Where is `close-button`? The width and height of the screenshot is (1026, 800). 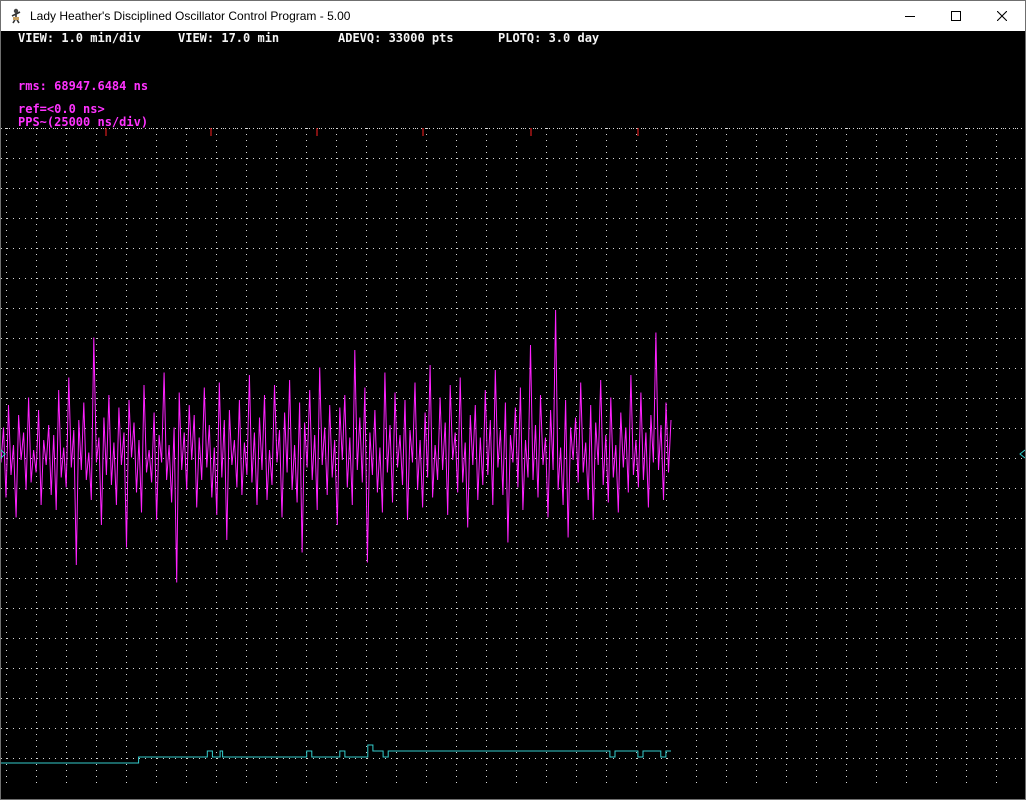
close-button is located at coordinates (1002, 16).